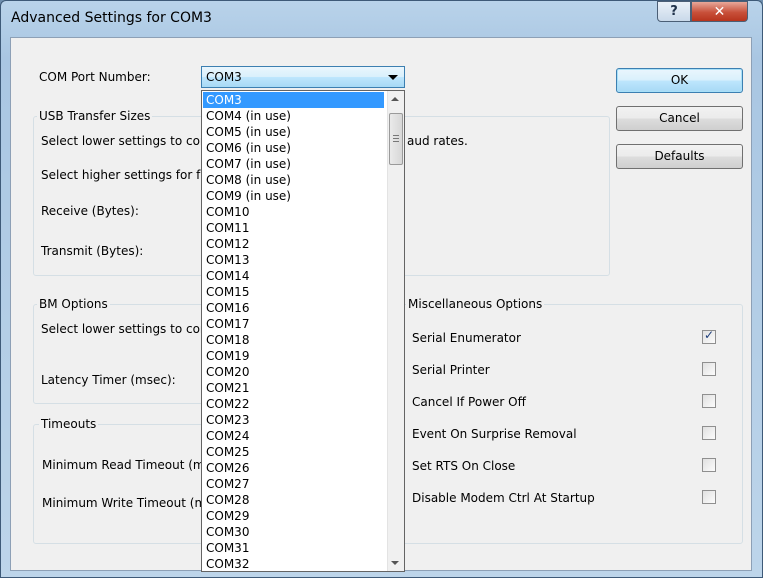 The height and width of the screenshot is (578, 763). What do you see at coordinates (126, 465) in the screenshot?
I see `min-read-timeout-label: Minimum Read Timeout (ms` at bounding box center [126, 465].